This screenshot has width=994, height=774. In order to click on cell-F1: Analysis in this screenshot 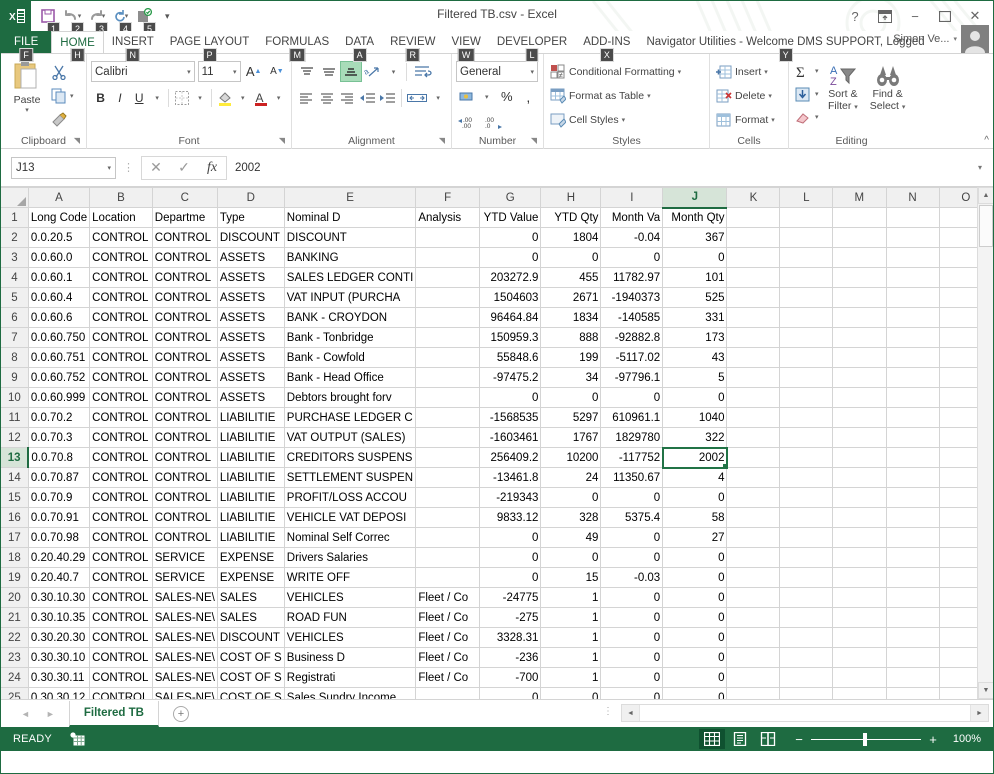, I will do `click(447, 217)`.